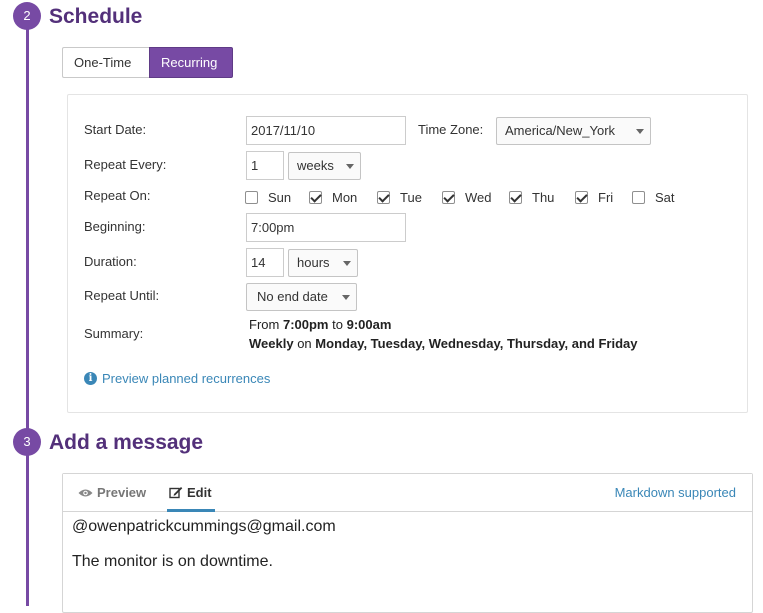  What do you see at coordinates (105, 62) in the screenshot?
I see `one-time-button: One-Time` at bounding box center [105, 62].